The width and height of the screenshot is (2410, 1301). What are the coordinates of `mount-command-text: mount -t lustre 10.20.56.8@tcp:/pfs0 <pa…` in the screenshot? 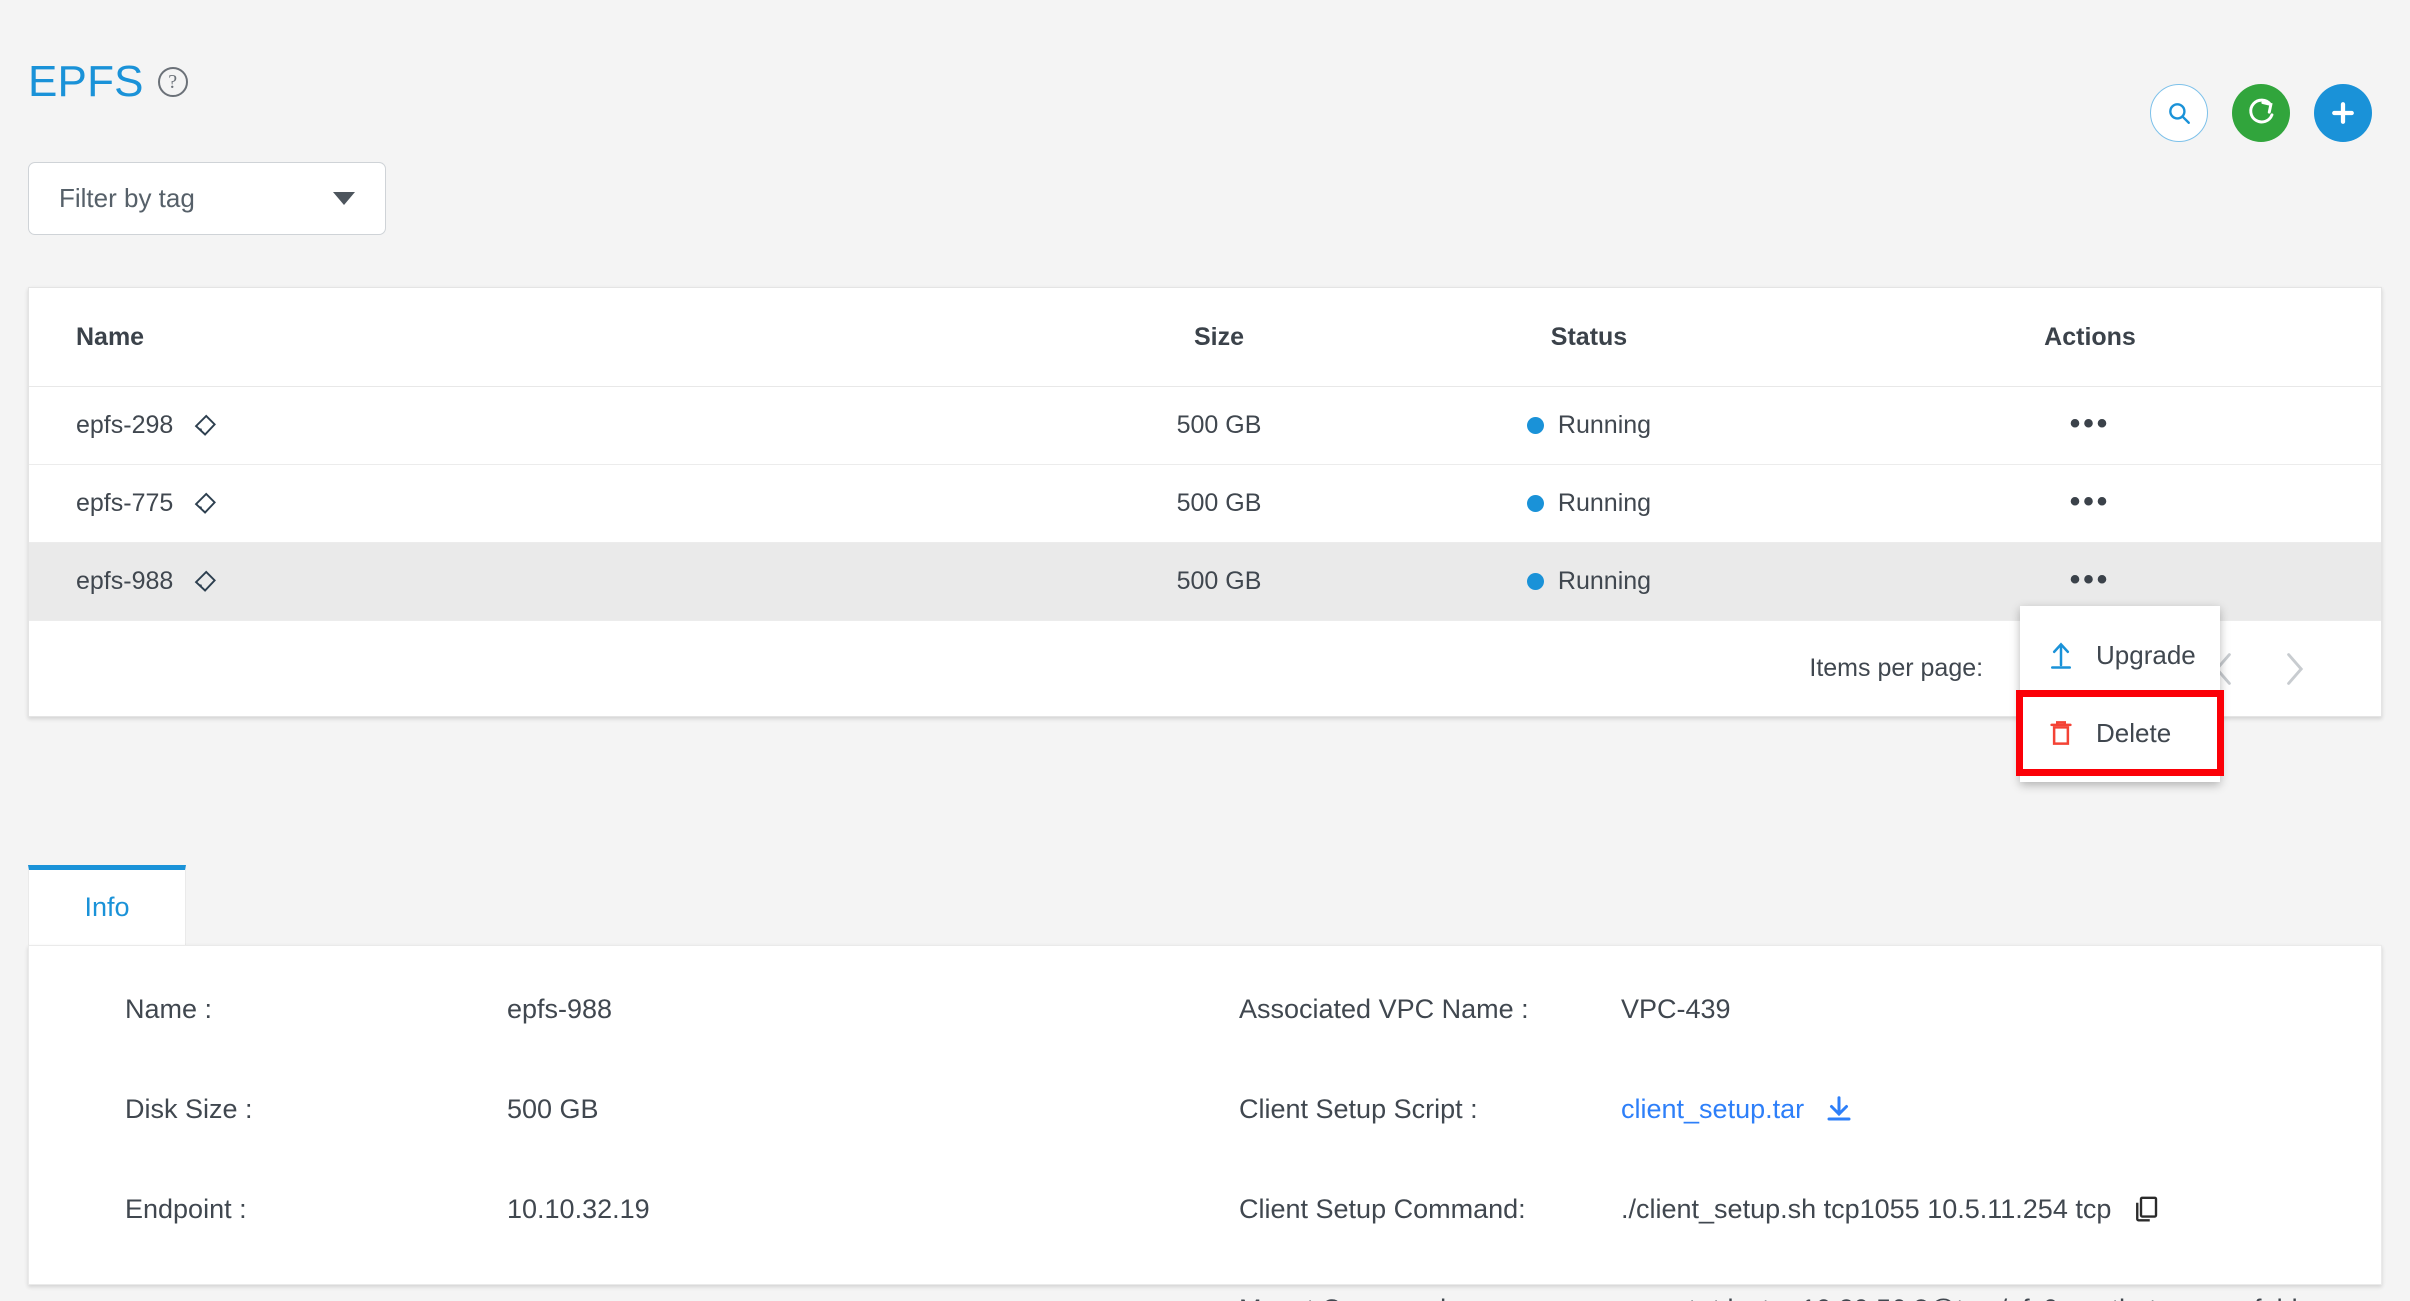 It's located at (1979, 1297).